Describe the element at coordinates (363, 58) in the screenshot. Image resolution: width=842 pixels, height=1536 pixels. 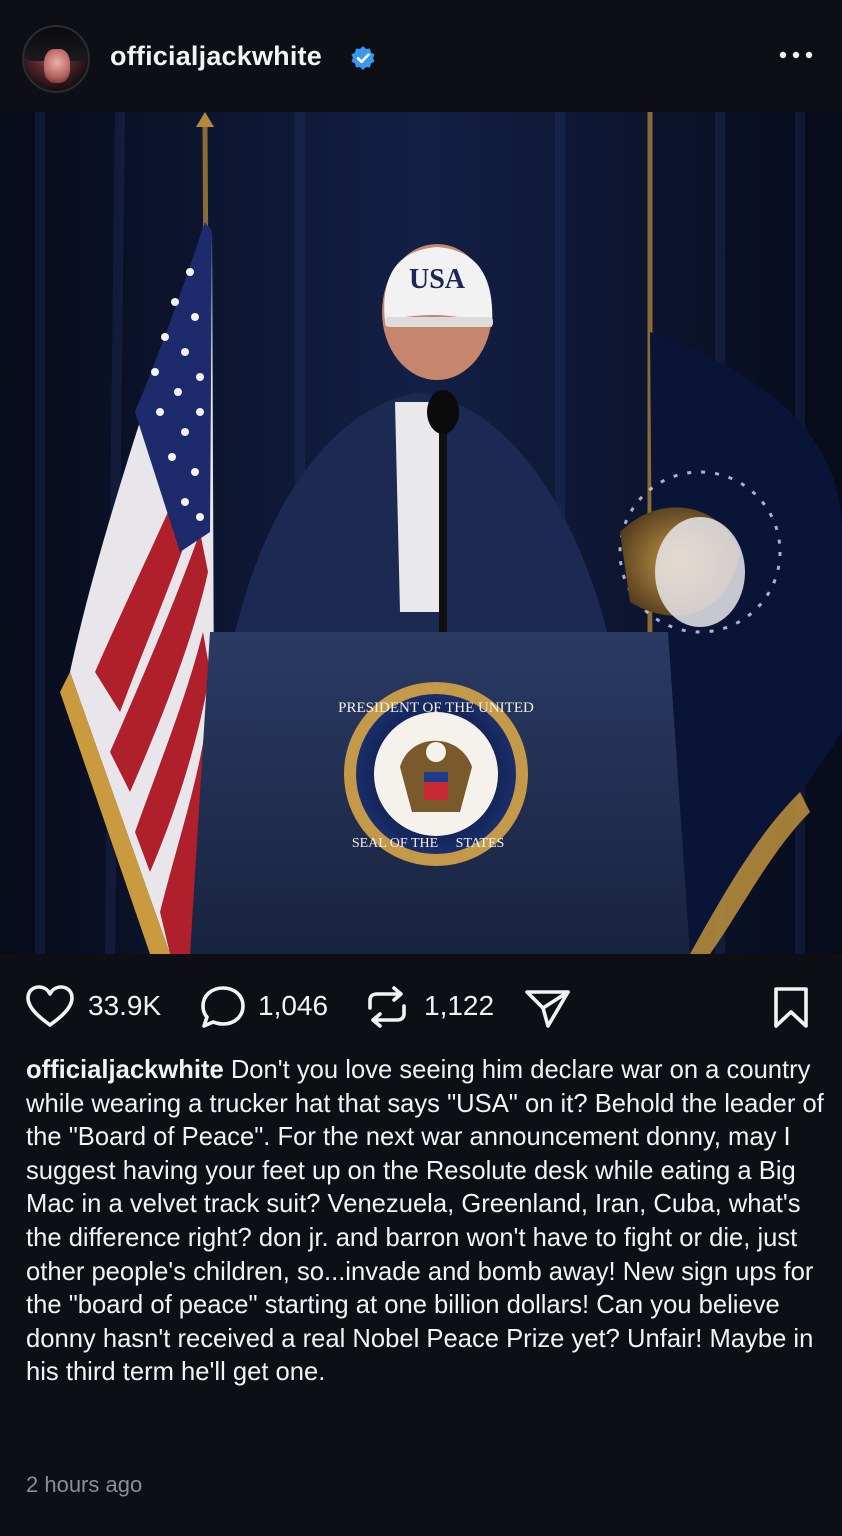
I see `verified-badge-icon` at that location.